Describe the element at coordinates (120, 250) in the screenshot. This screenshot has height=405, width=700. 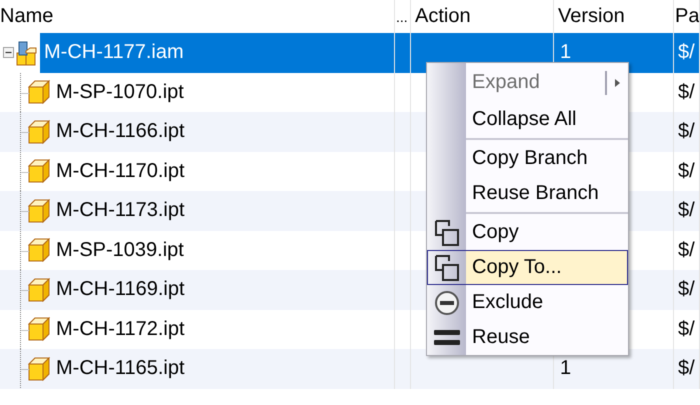
I see `tree-item: M-SP-1039.ipt` at that location.